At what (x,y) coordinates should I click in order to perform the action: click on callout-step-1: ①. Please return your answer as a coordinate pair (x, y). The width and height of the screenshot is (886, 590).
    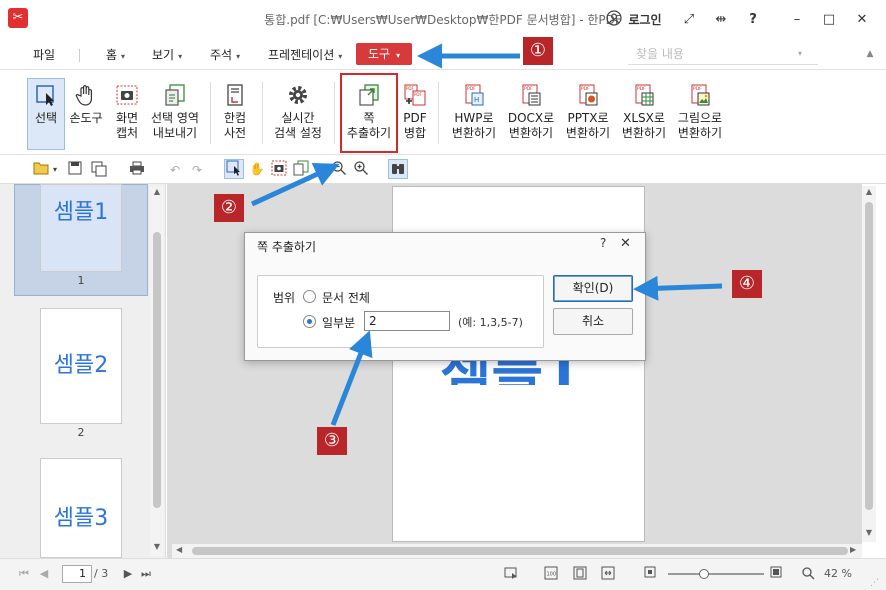
    Looking at the image, I should click on (538, 51).